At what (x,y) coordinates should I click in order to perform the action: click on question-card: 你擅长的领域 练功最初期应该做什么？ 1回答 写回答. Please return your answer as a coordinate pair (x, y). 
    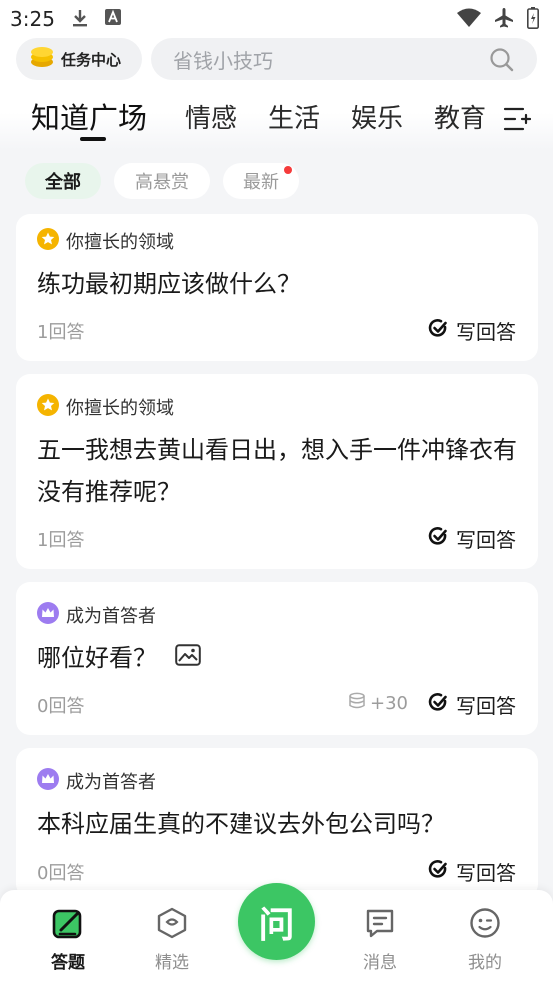
    Looking at the image, I should click on (277, 287).